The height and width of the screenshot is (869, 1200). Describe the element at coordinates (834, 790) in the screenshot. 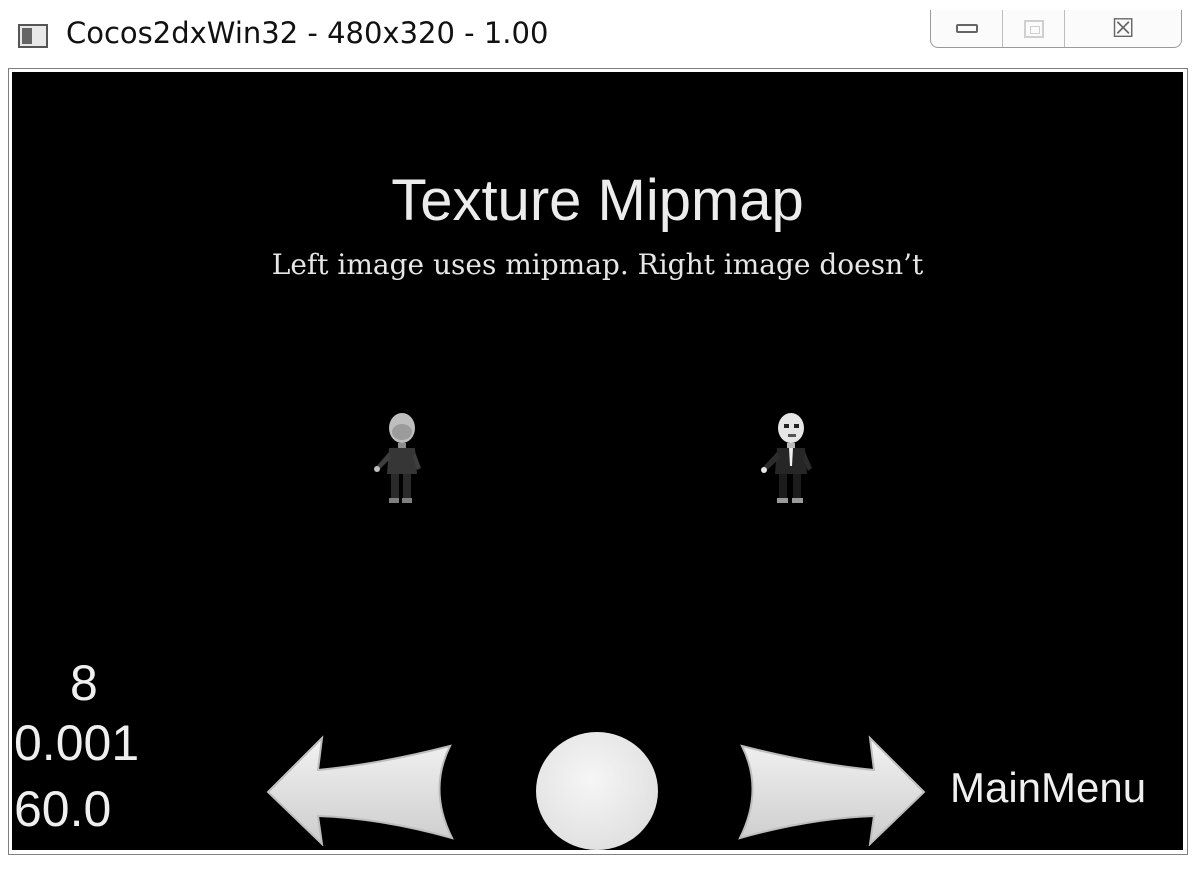

I see `next-arrow-icon` at that location.